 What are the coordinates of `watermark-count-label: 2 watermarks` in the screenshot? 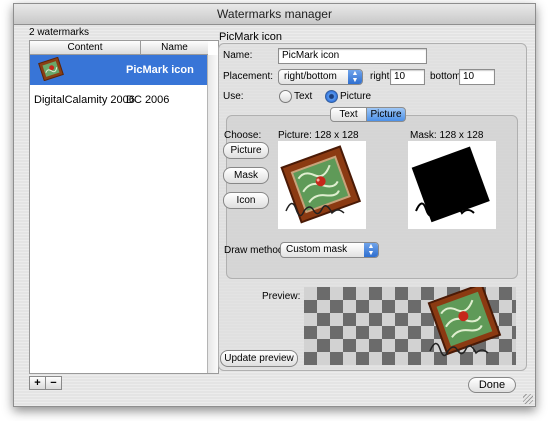 It's located at (59, 32).